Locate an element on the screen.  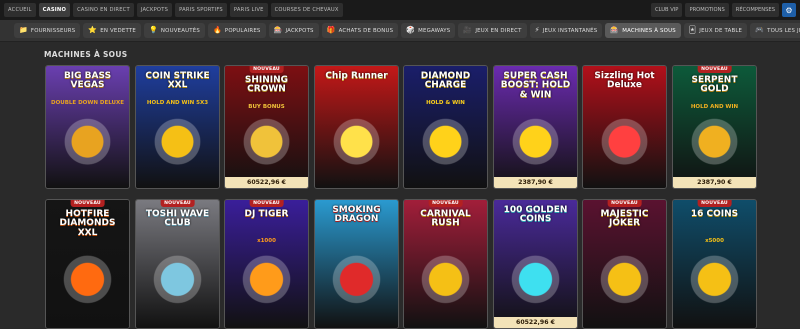
category-label: JACKPOTS is located at coordinates (299, 30).